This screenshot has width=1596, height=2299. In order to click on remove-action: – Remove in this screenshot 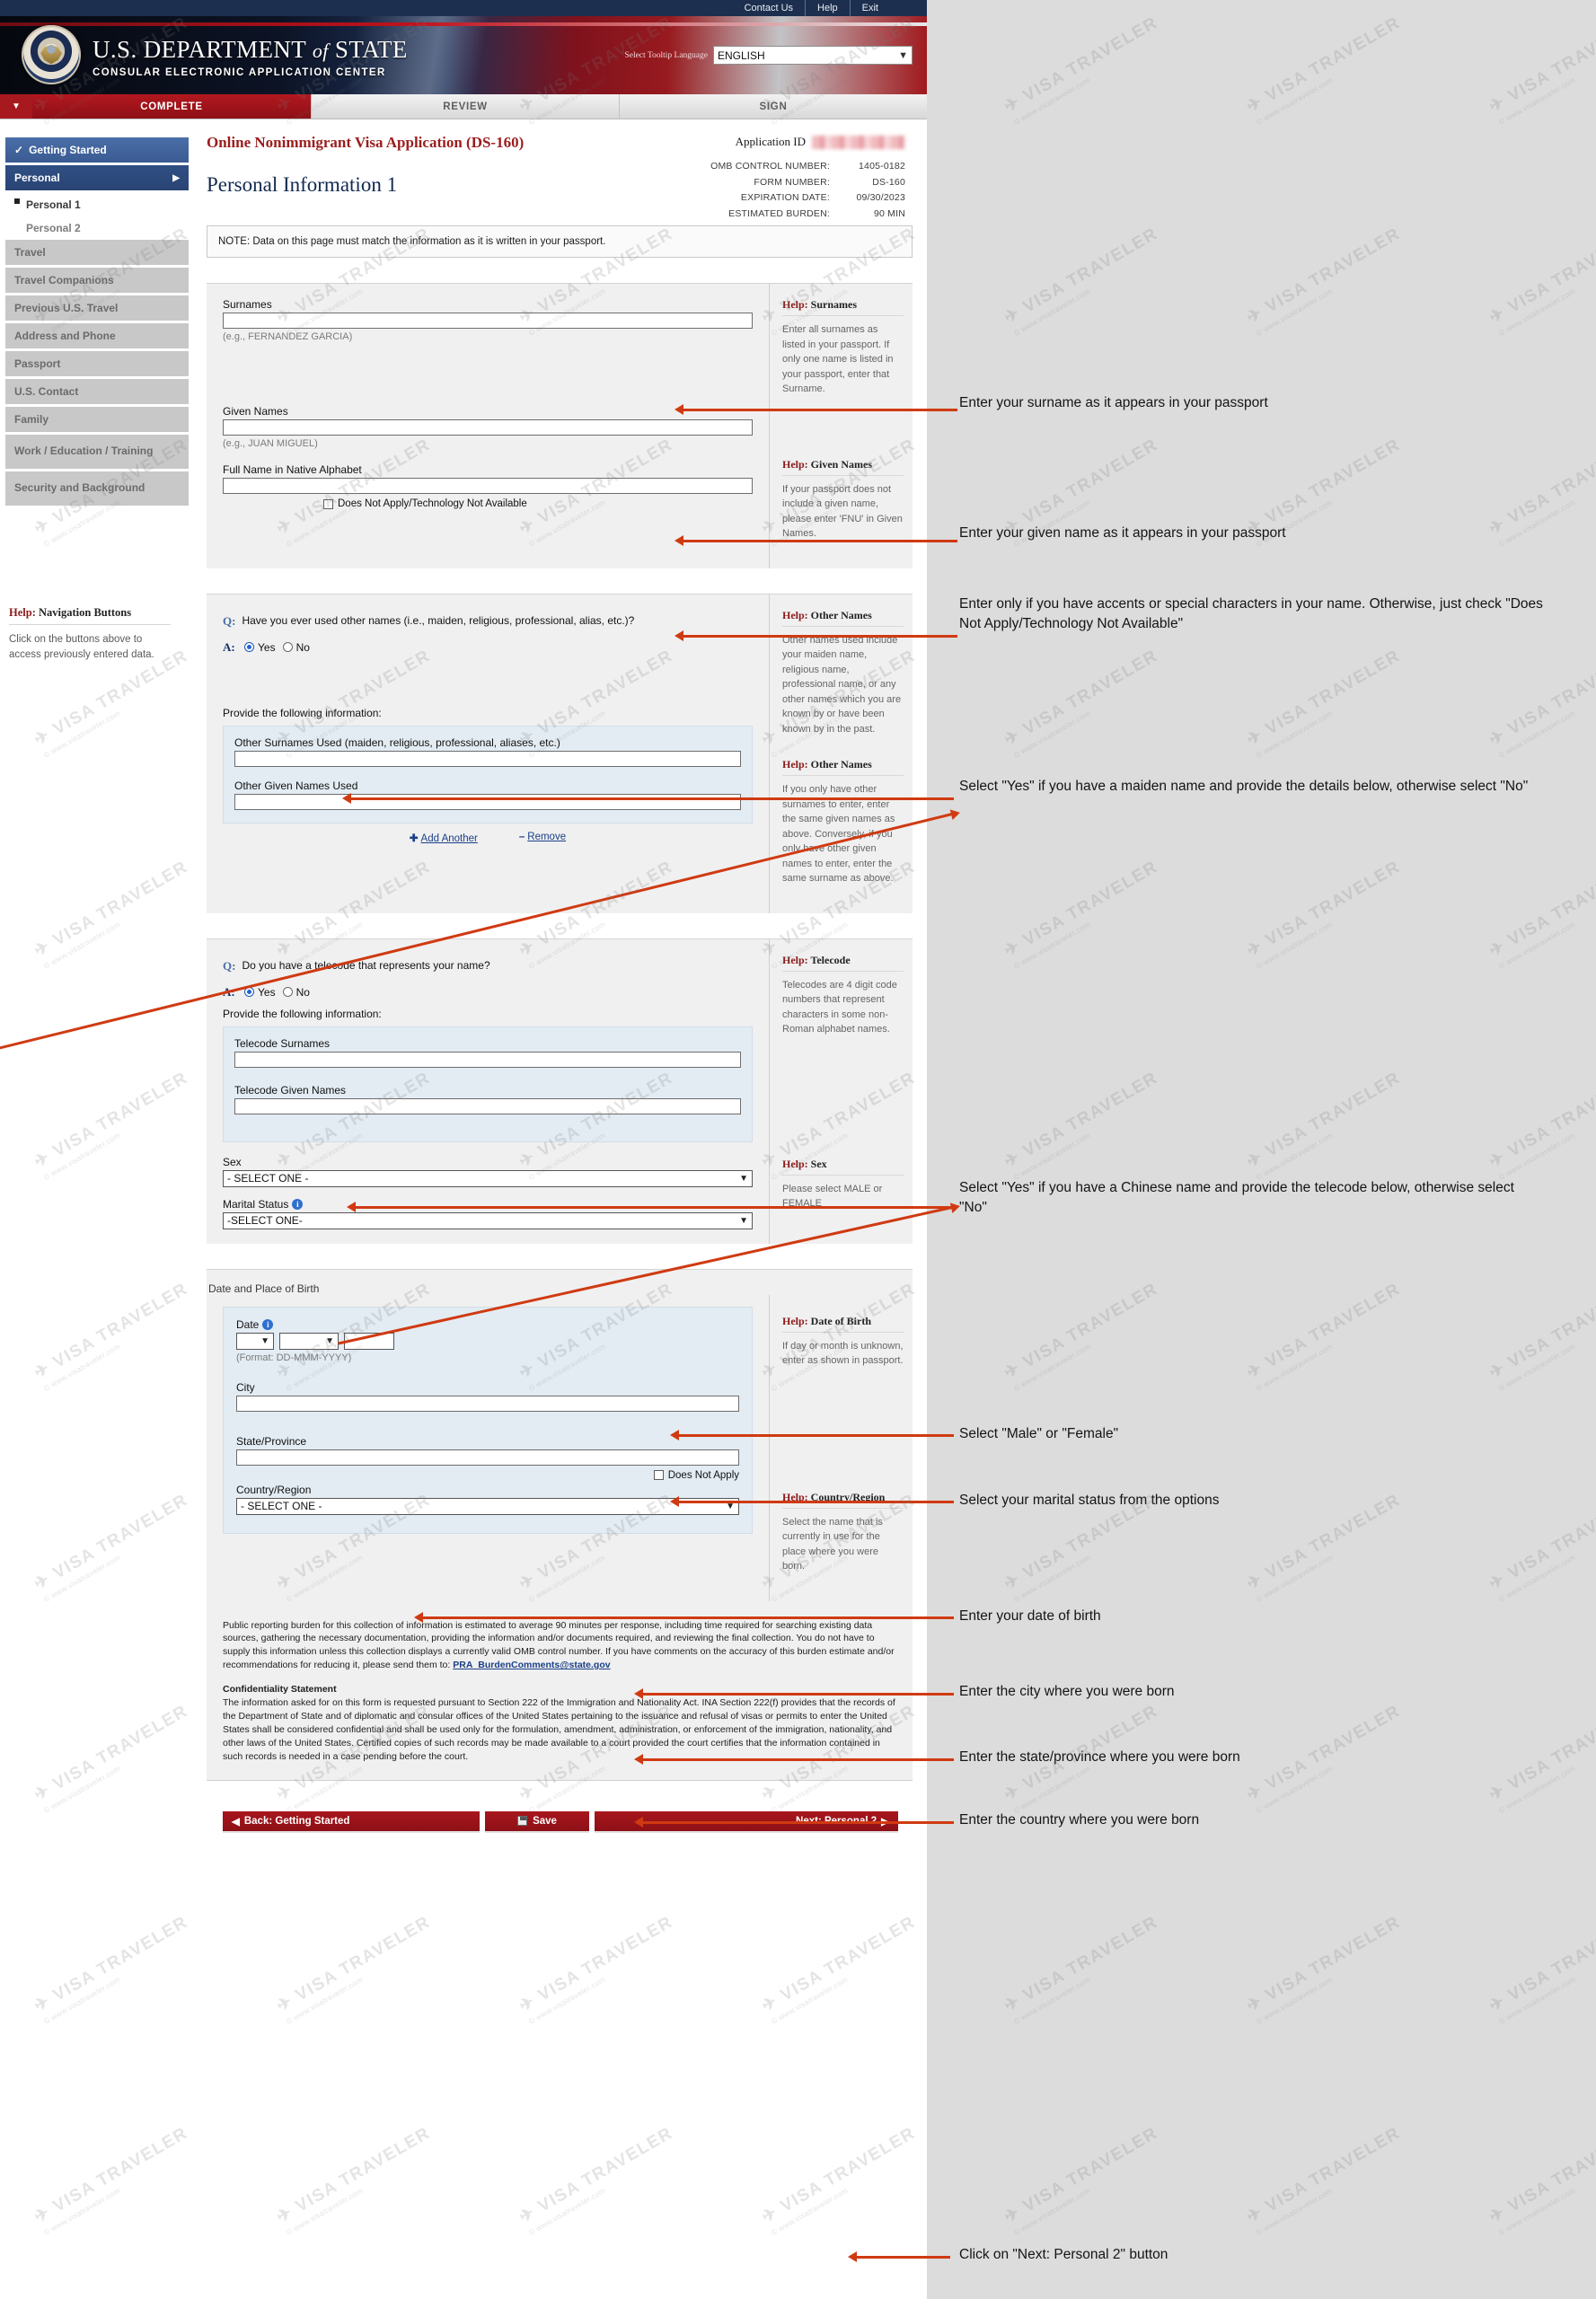, I will do `click(542, 838)`.